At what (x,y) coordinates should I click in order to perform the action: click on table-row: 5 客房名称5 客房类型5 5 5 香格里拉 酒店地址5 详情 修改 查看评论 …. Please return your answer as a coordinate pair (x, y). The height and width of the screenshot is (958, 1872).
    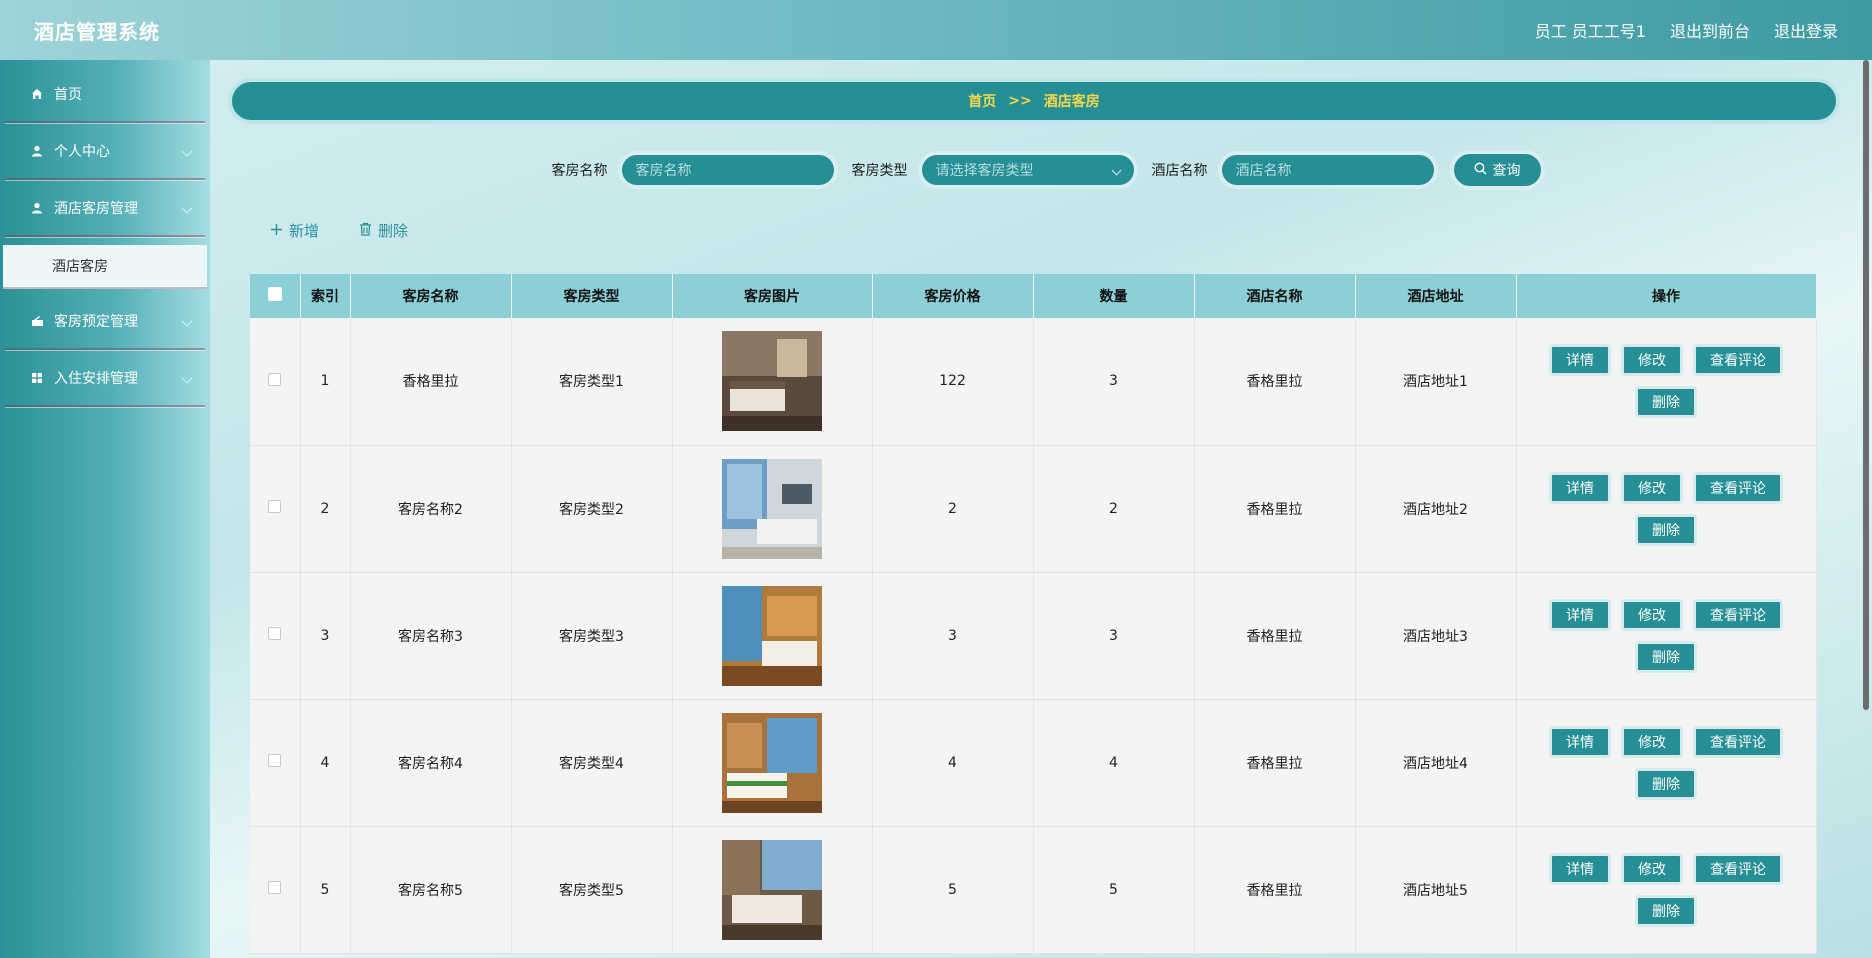
    Looking at the image, I should click on (1033, 890).